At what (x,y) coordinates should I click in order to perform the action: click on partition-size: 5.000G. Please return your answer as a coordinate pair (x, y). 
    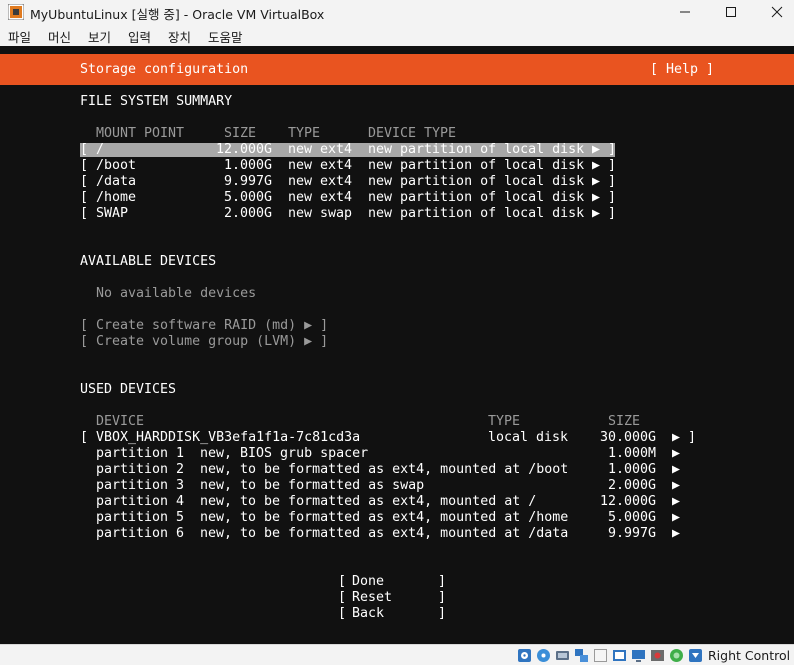
    Looking at the image, I should click on (632, 517).